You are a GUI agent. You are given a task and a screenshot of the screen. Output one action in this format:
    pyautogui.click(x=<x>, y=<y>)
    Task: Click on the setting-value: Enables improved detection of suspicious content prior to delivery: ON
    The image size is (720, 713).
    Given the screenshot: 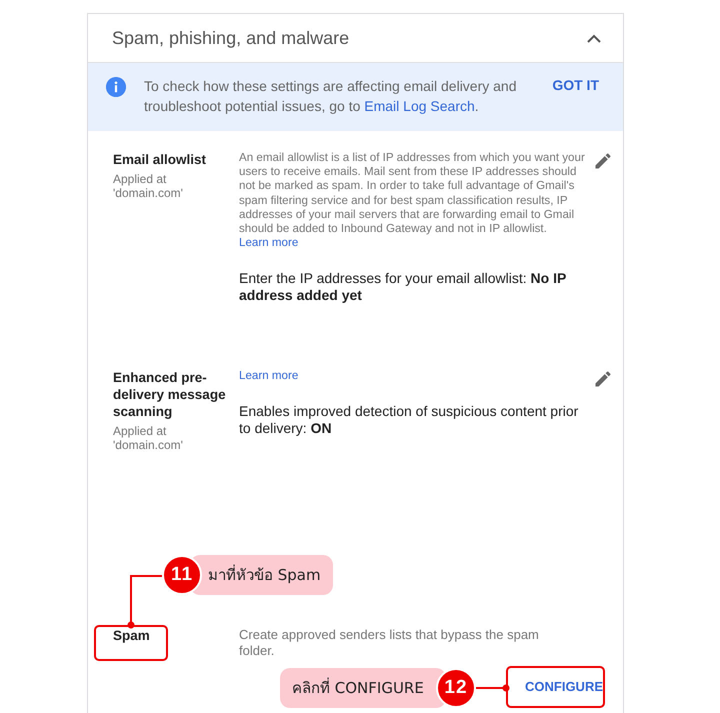 What is the action you would take?
    pyautogui.click(x=409, y=420)
    